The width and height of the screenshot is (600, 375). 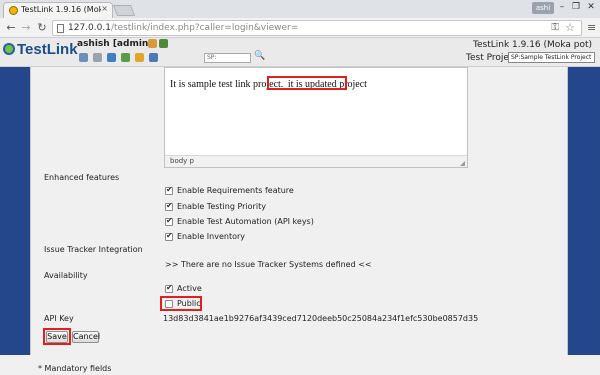 I want to click on testlink-logo: TestLink, so click(x=40, y=51).